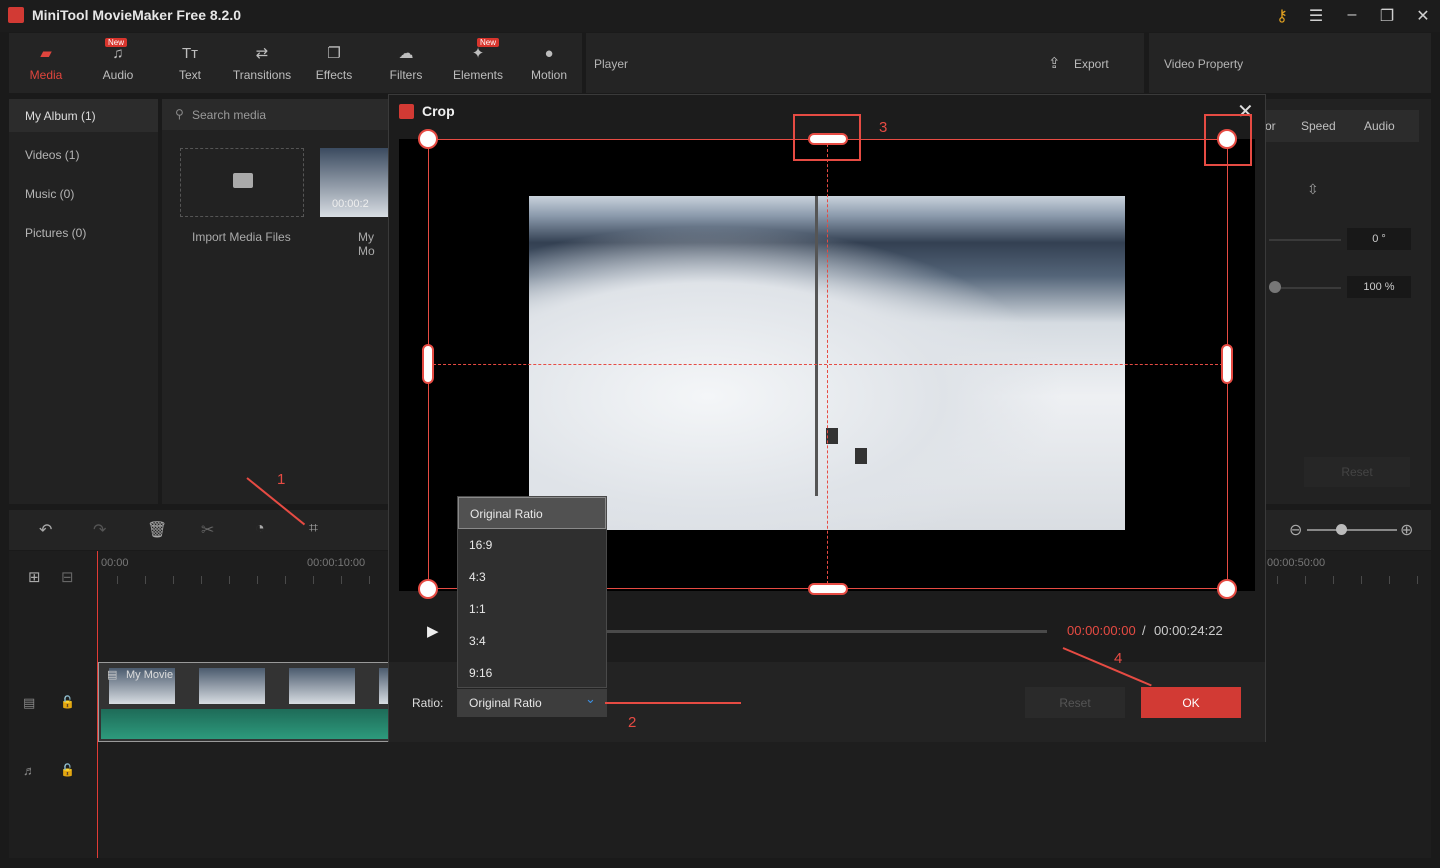  Describe the element at coordinates (406, 53) in the screenshot. I see `filters-icon: ☁` at that location.